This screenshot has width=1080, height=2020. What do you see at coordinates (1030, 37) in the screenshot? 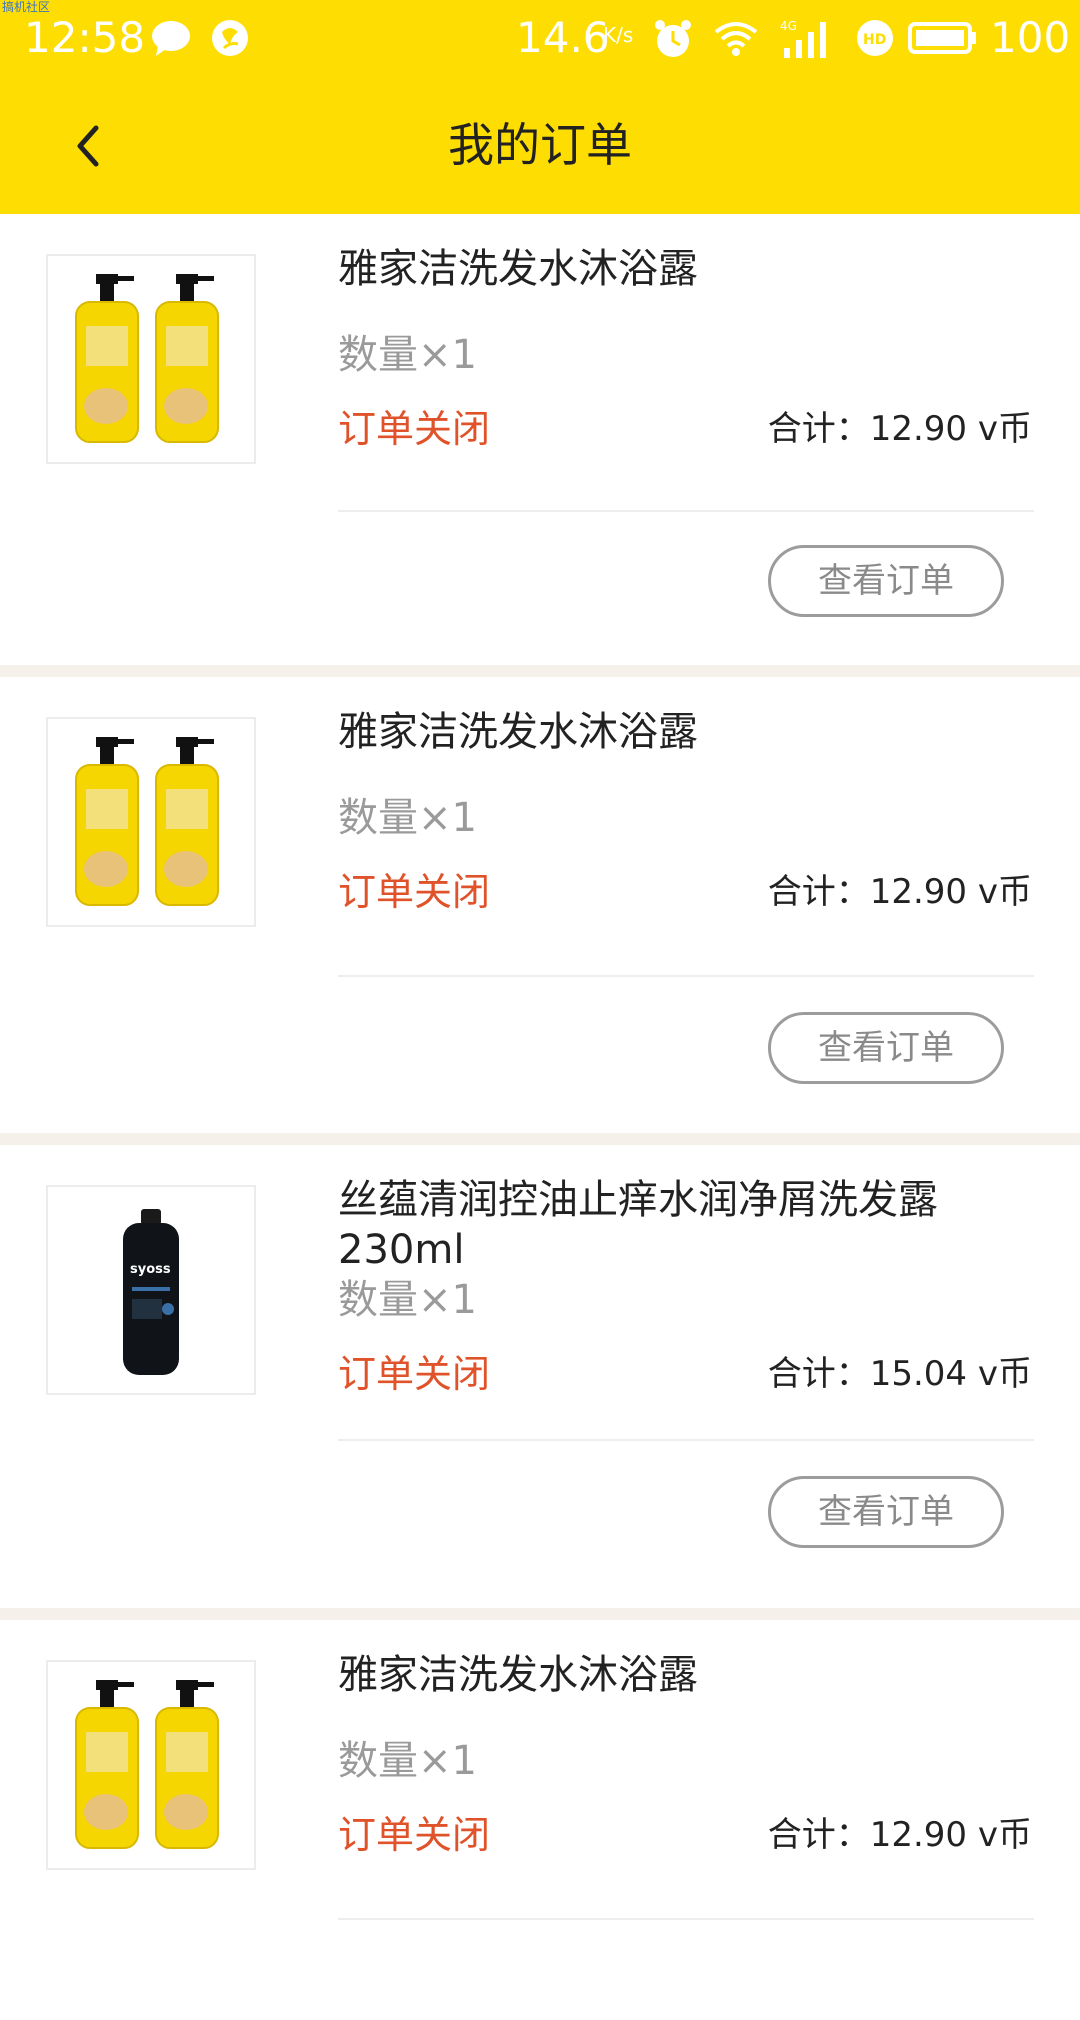
I see `battery-percent: 100` at bounding box center [1030, 37].